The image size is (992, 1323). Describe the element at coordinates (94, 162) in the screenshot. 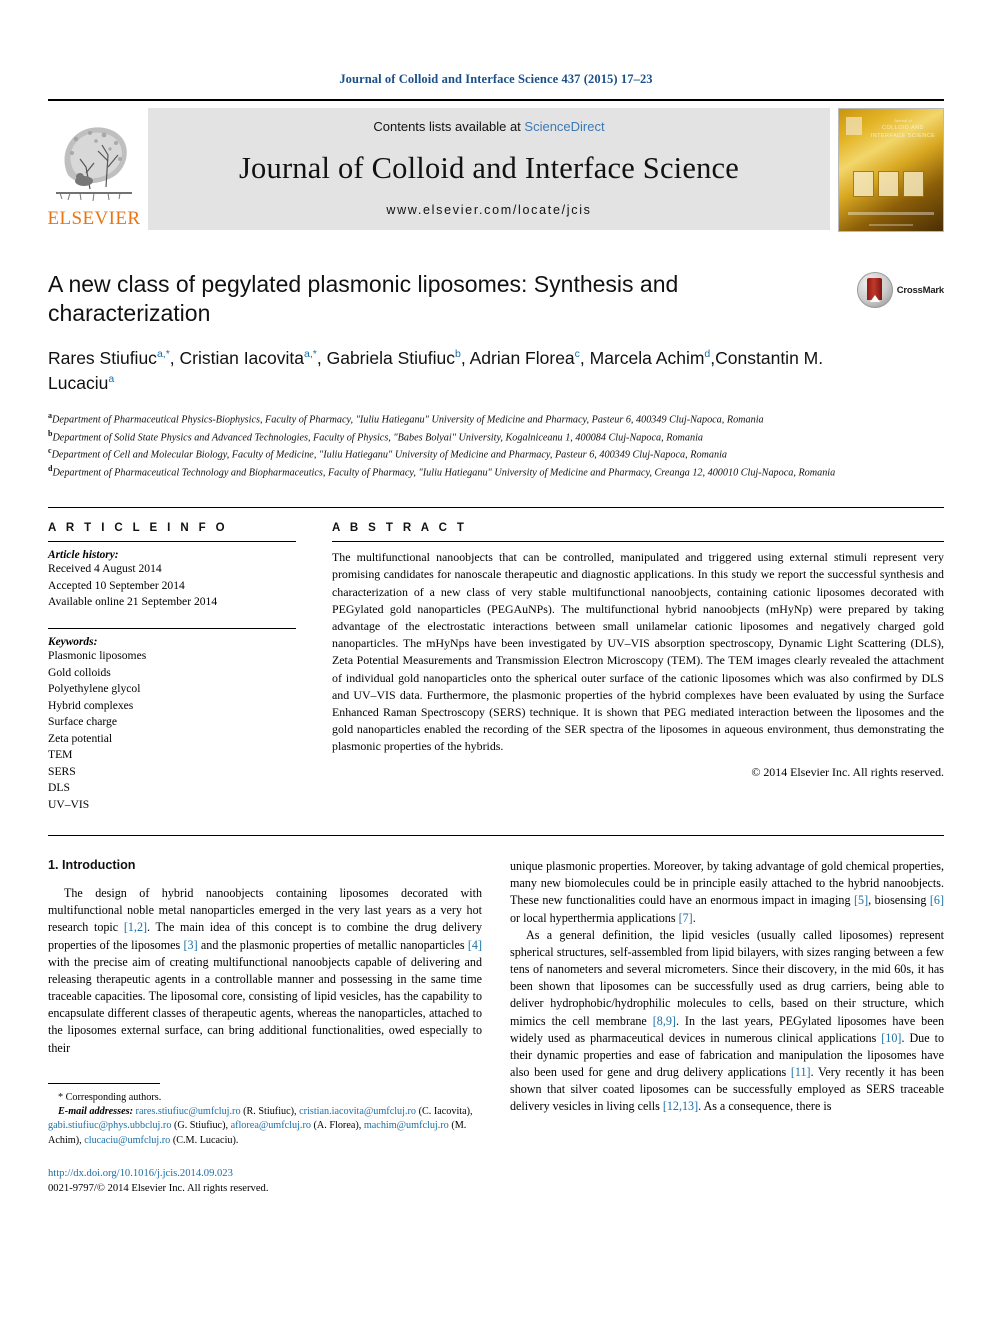

I see `elsevier-tree-icon` at that location.